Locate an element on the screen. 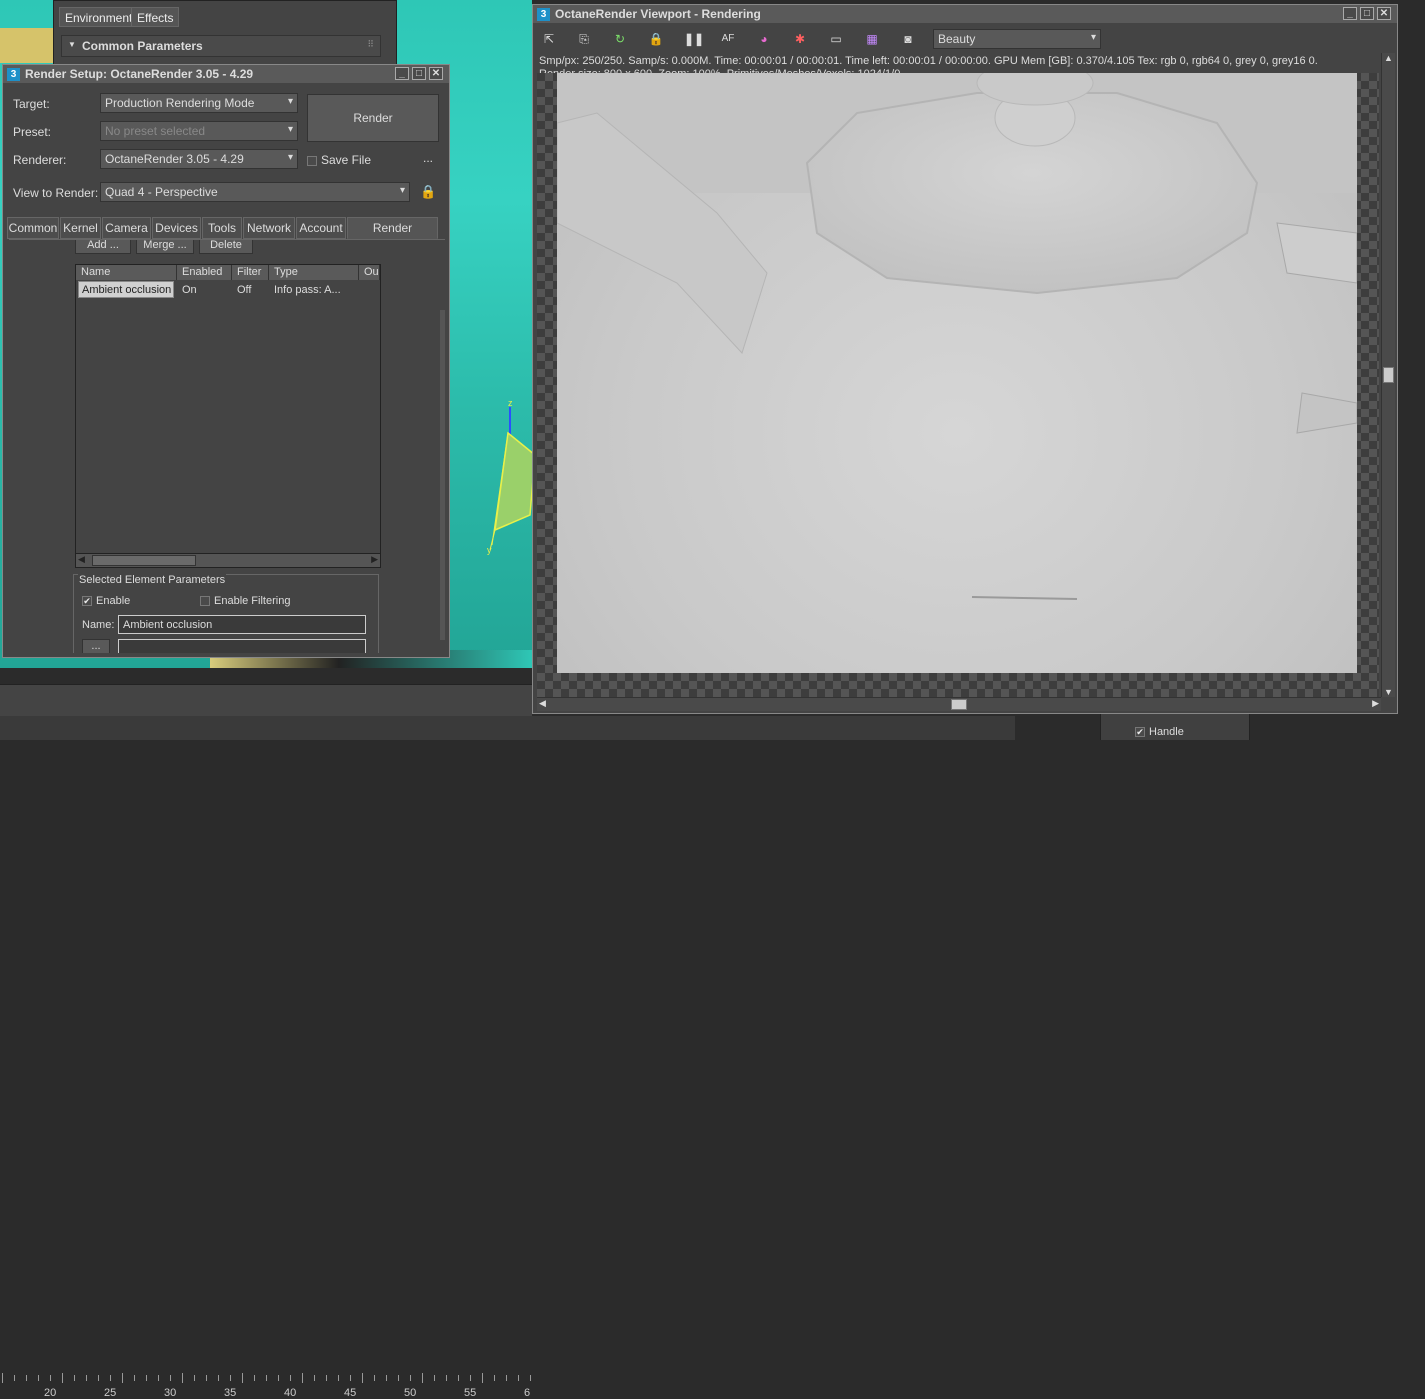  tab-effects: Effects is located at coordinates (155, 17).